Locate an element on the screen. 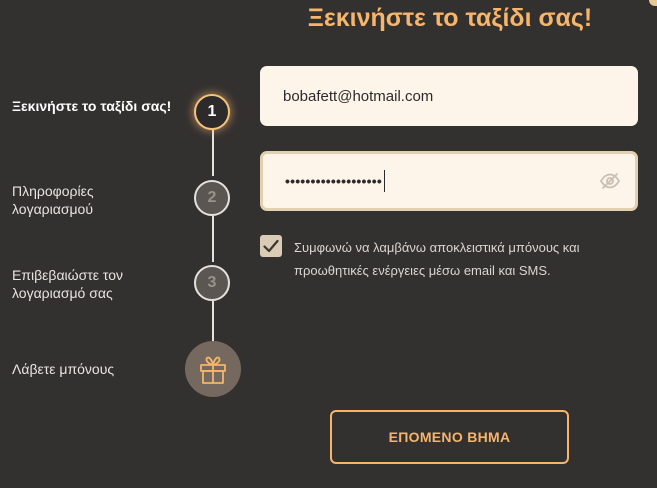  step-number: 3 is located at coordinates (212, 282).